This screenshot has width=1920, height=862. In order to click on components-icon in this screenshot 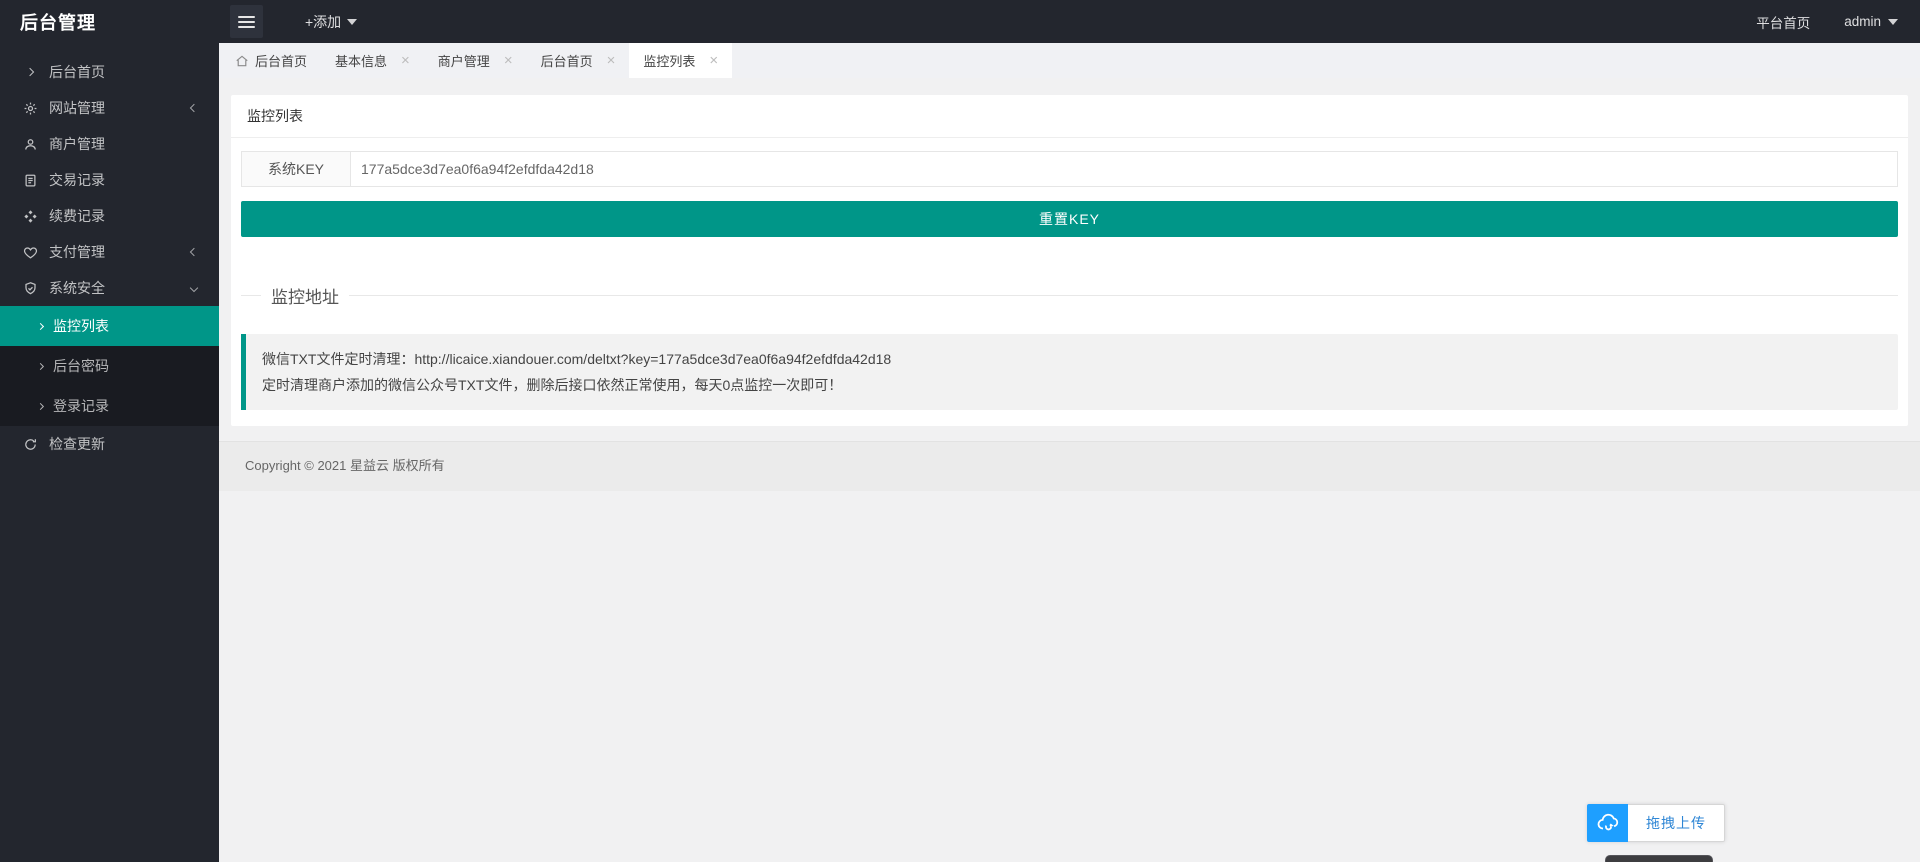, I will do `click(30, 216)`.